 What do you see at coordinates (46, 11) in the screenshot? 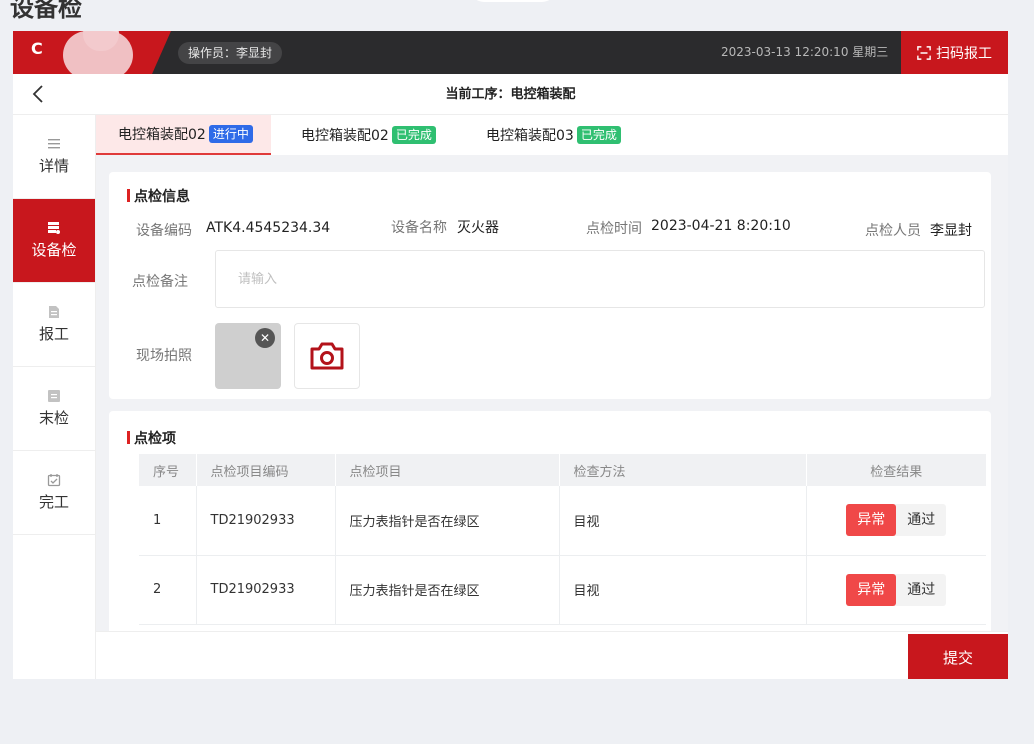
I see `page-title: 设备检` at bounding box center [46, 11].